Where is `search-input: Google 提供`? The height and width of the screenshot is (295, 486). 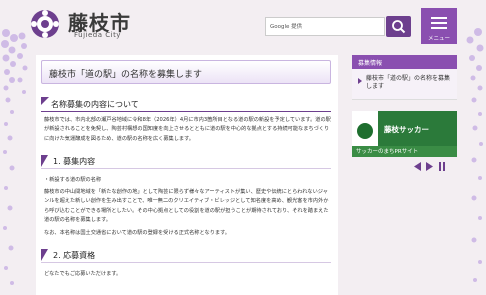 search-input: Google 提供 is located at coordinates (325, 26).